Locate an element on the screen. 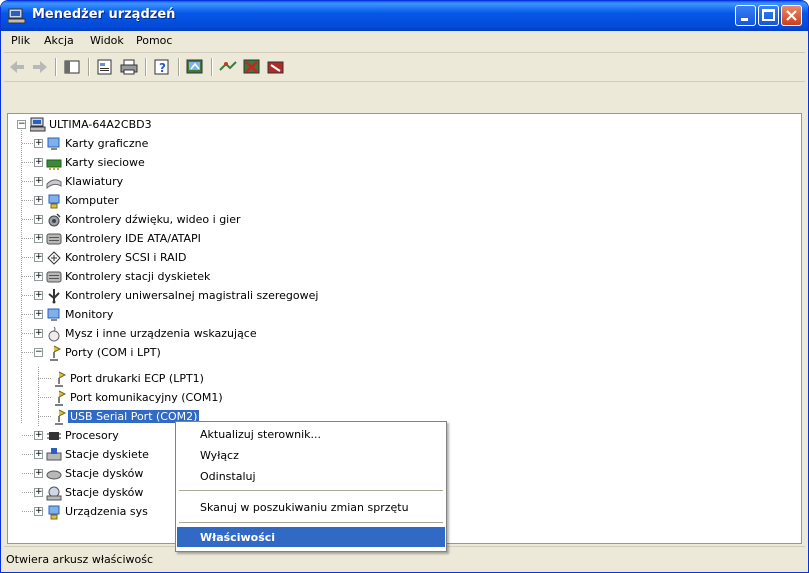  tree-category: Kontrolery stacji dyskietek is located at coordinates (211, 277).